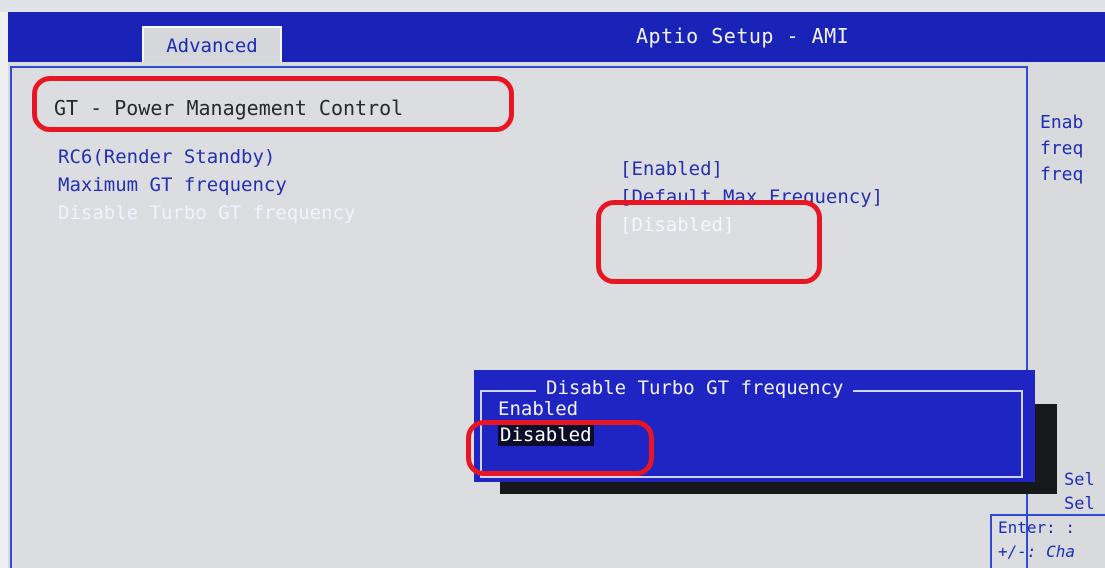 This screenshot has height=568, width=1105. I want to click on help-text: Enab freq freq, so click(1072, 149).